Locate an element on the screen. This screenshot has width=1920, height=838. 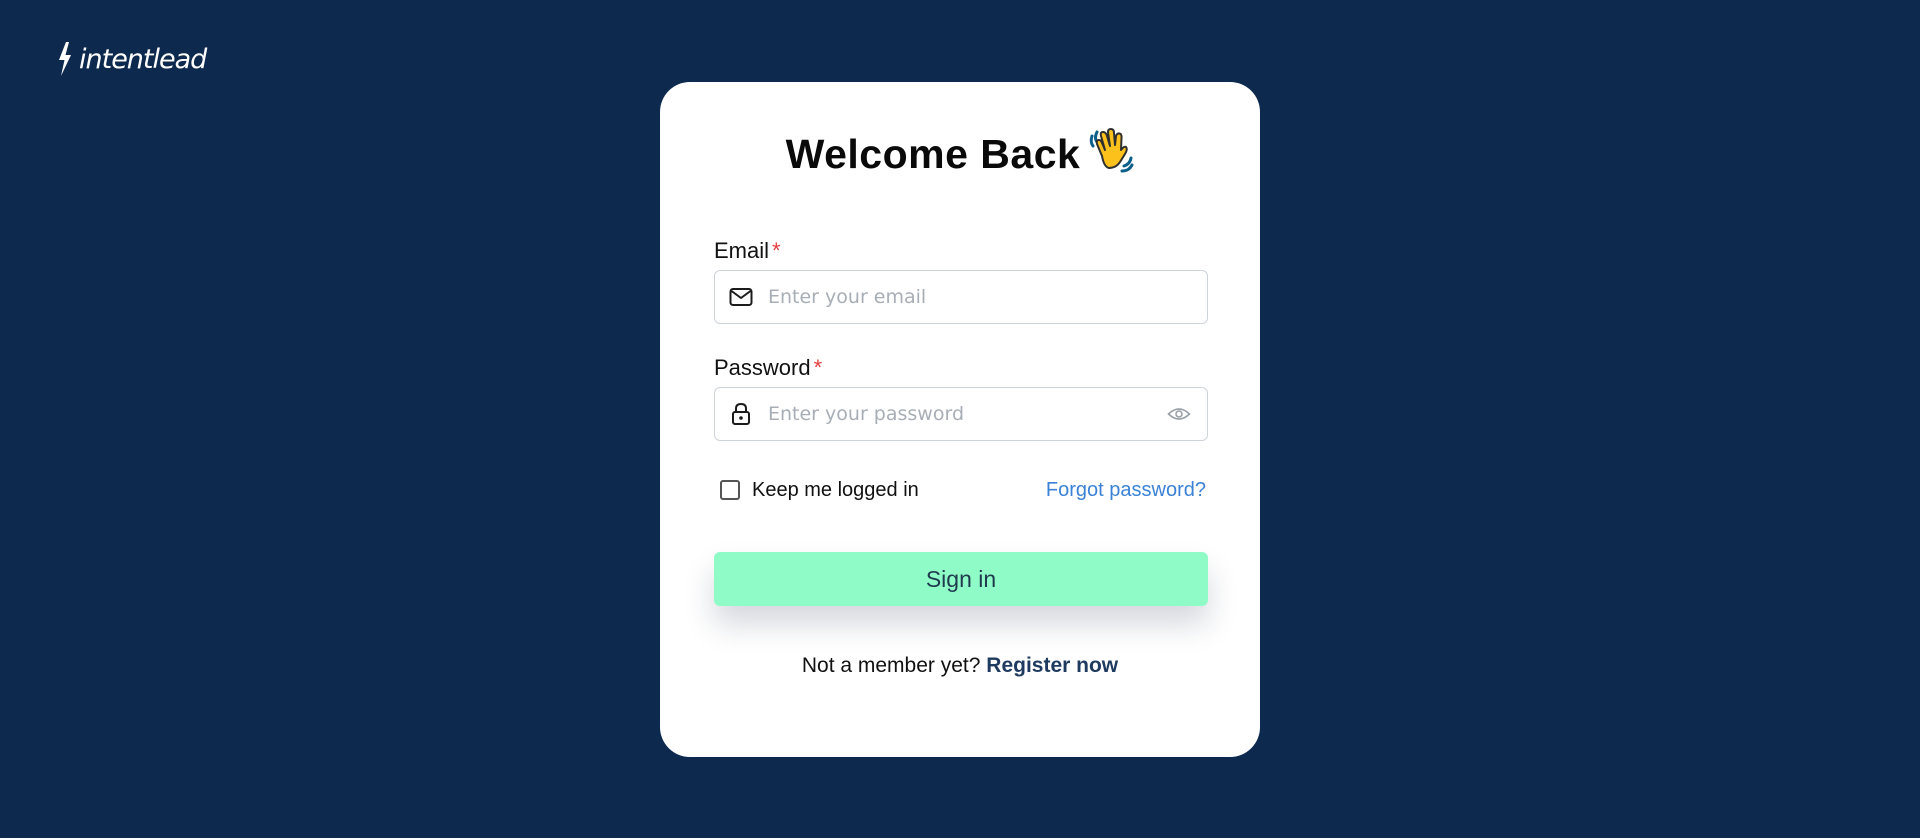
waving-hand-icon is located at coordinates (1111, 155).